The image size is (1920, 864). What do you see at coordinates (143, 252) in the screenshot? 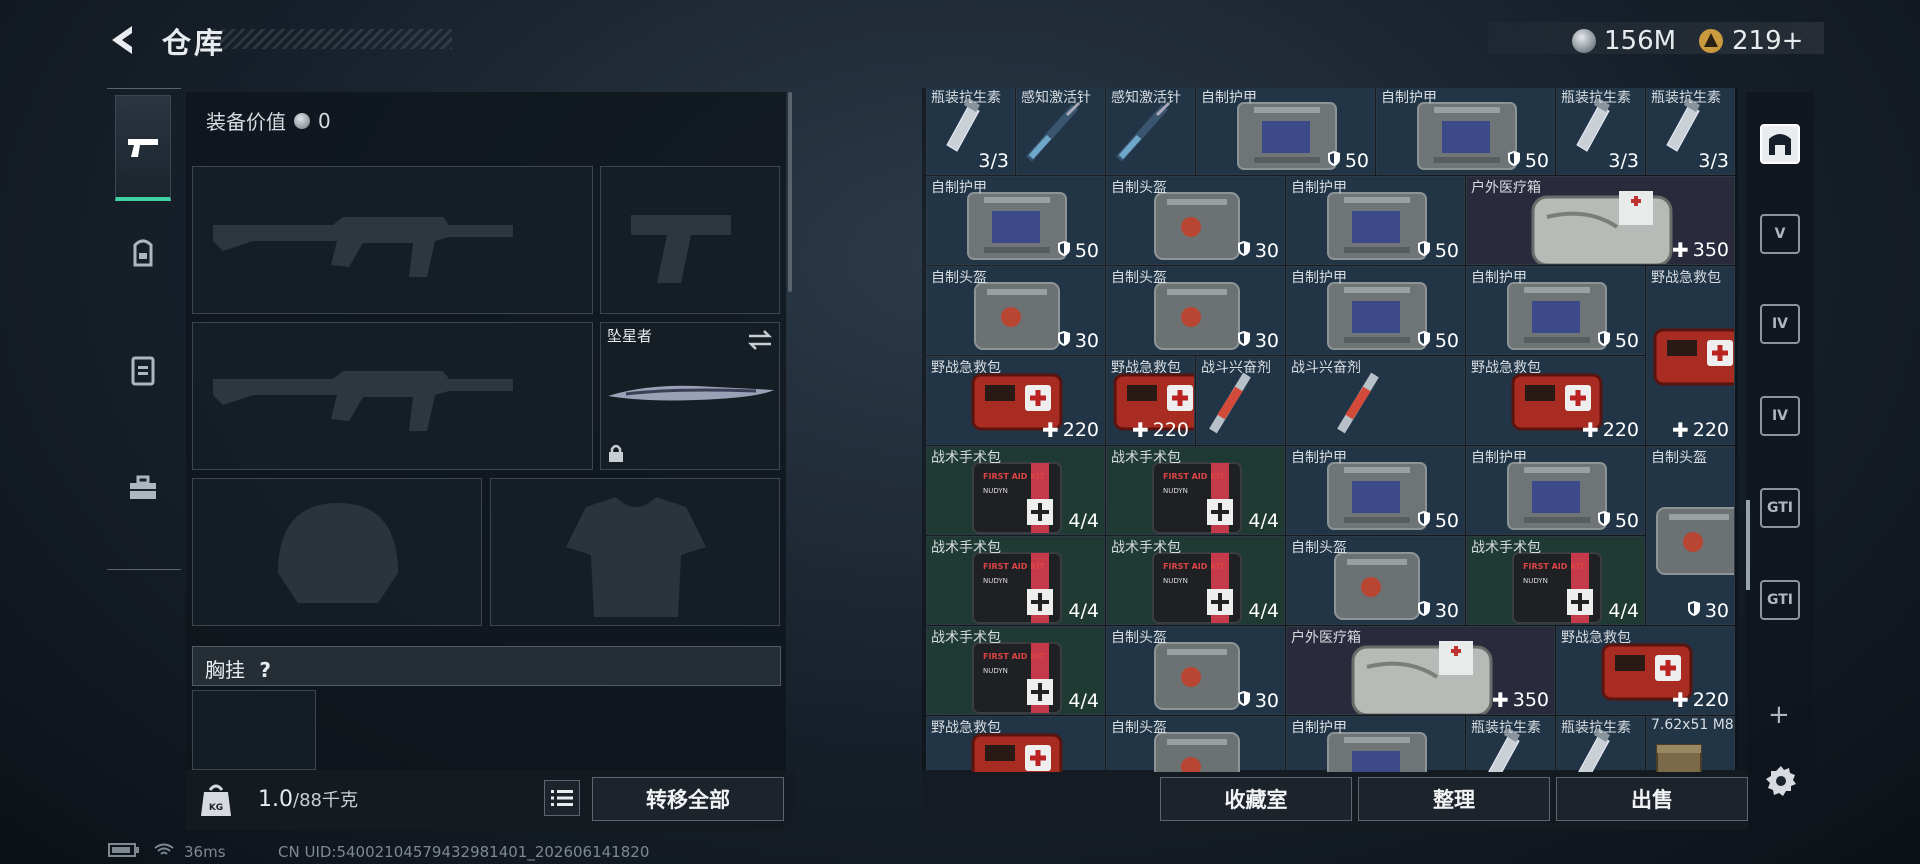
I see `nav-backpack` at bounding box center [143, 252].